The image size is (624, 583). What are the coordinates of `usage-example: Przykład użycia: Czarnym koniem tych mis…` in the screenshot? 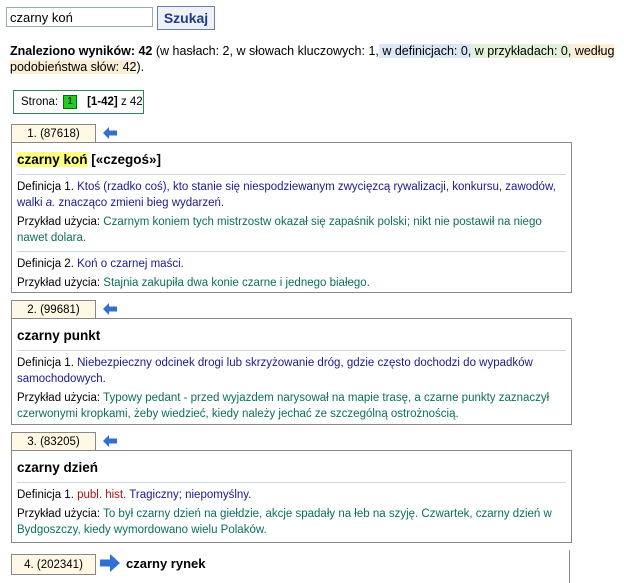 It's located at (279, 230).